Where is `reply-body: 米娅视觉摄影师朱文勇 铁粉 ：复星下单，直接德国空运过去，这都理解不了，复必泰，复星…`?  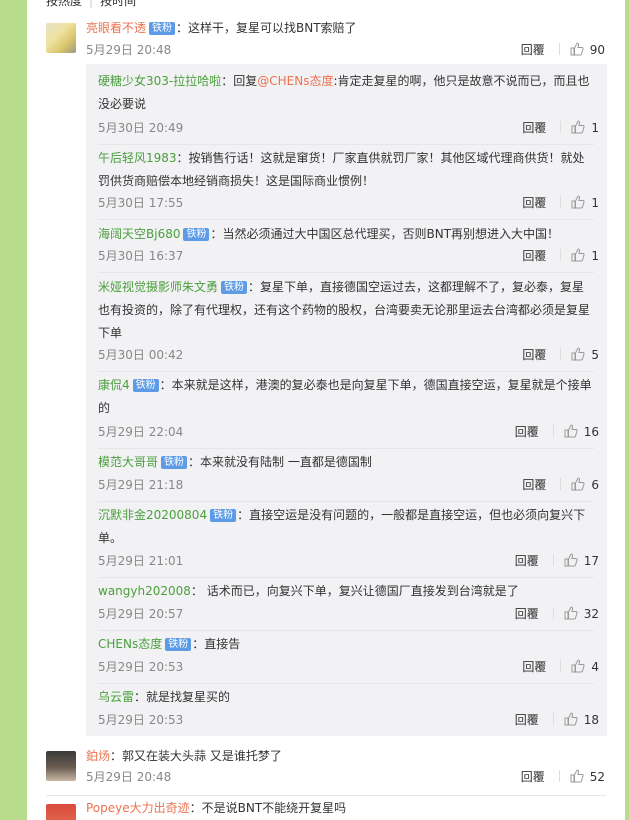 reply-body: 米娅视觉摄影师朱文勇 铁粉 ：复星下单，直接德国空运过去，这都理解不了，复必泰，复星… is located at coordinates (347, 310).